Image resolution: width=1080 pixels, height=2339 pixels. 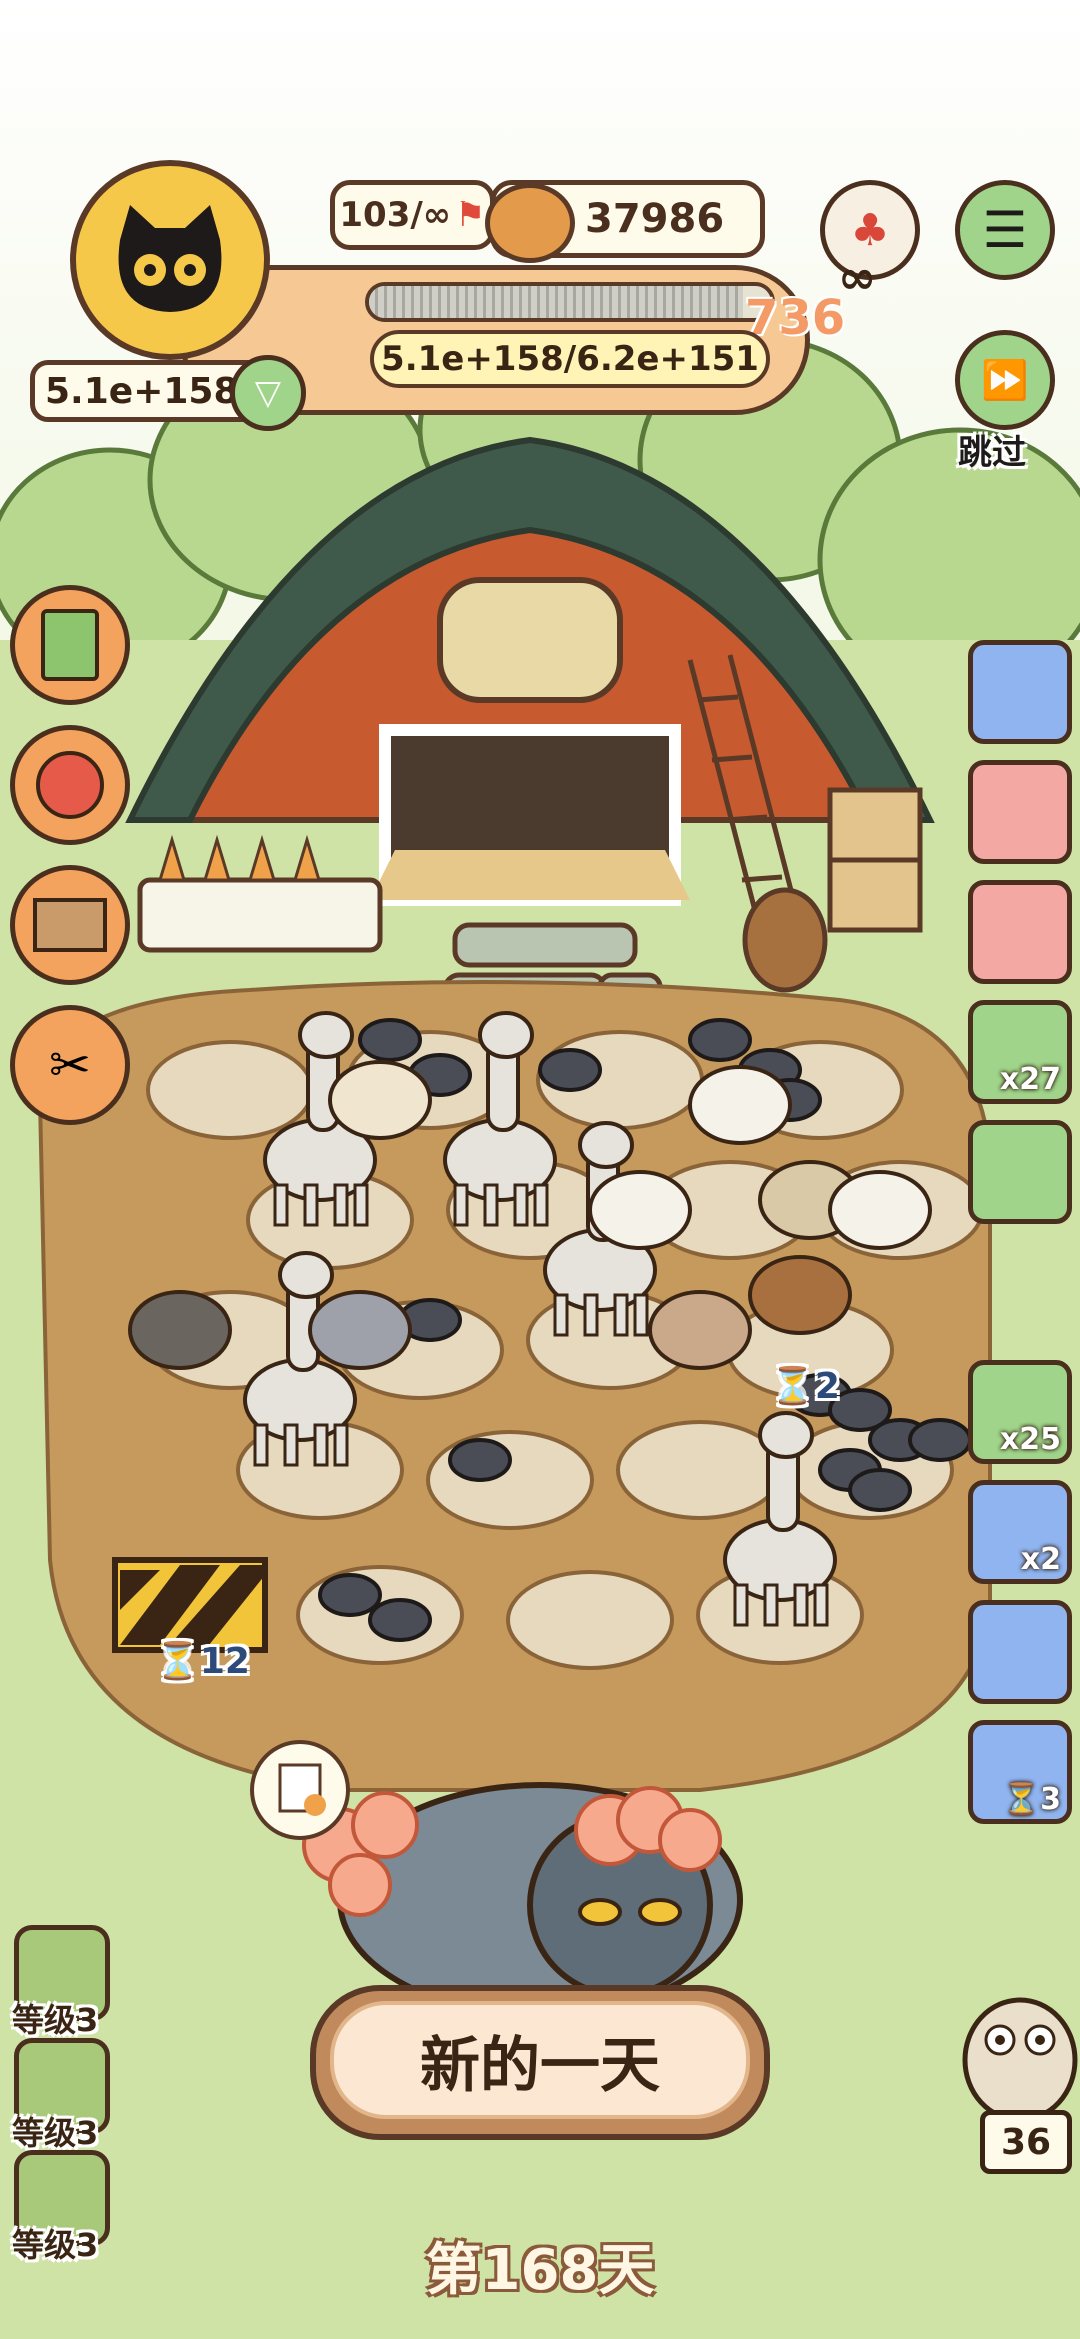 I want to click on level-counter: 103/∞ ⚑, so click(x=412, y=215).